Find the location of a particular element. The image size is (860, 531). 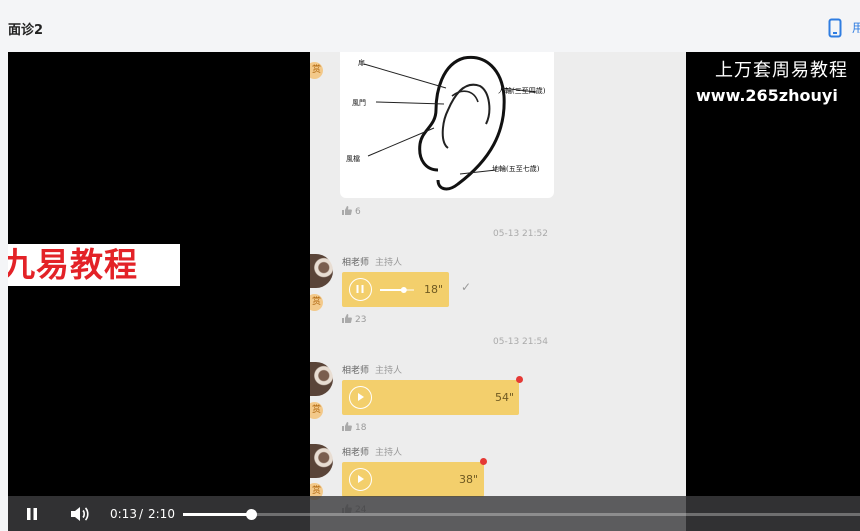

mobile-view-label: 用 is located at coordinates (856, 27).